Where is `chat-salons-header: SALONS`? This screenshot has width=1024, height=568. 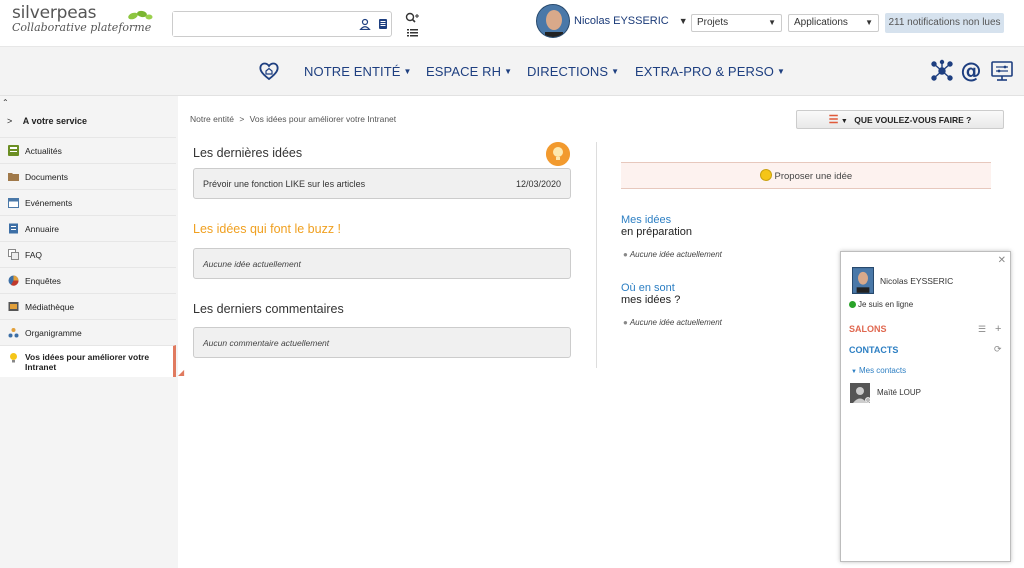 chat-salons-header: SALONS is located at coordinates (868, 329).